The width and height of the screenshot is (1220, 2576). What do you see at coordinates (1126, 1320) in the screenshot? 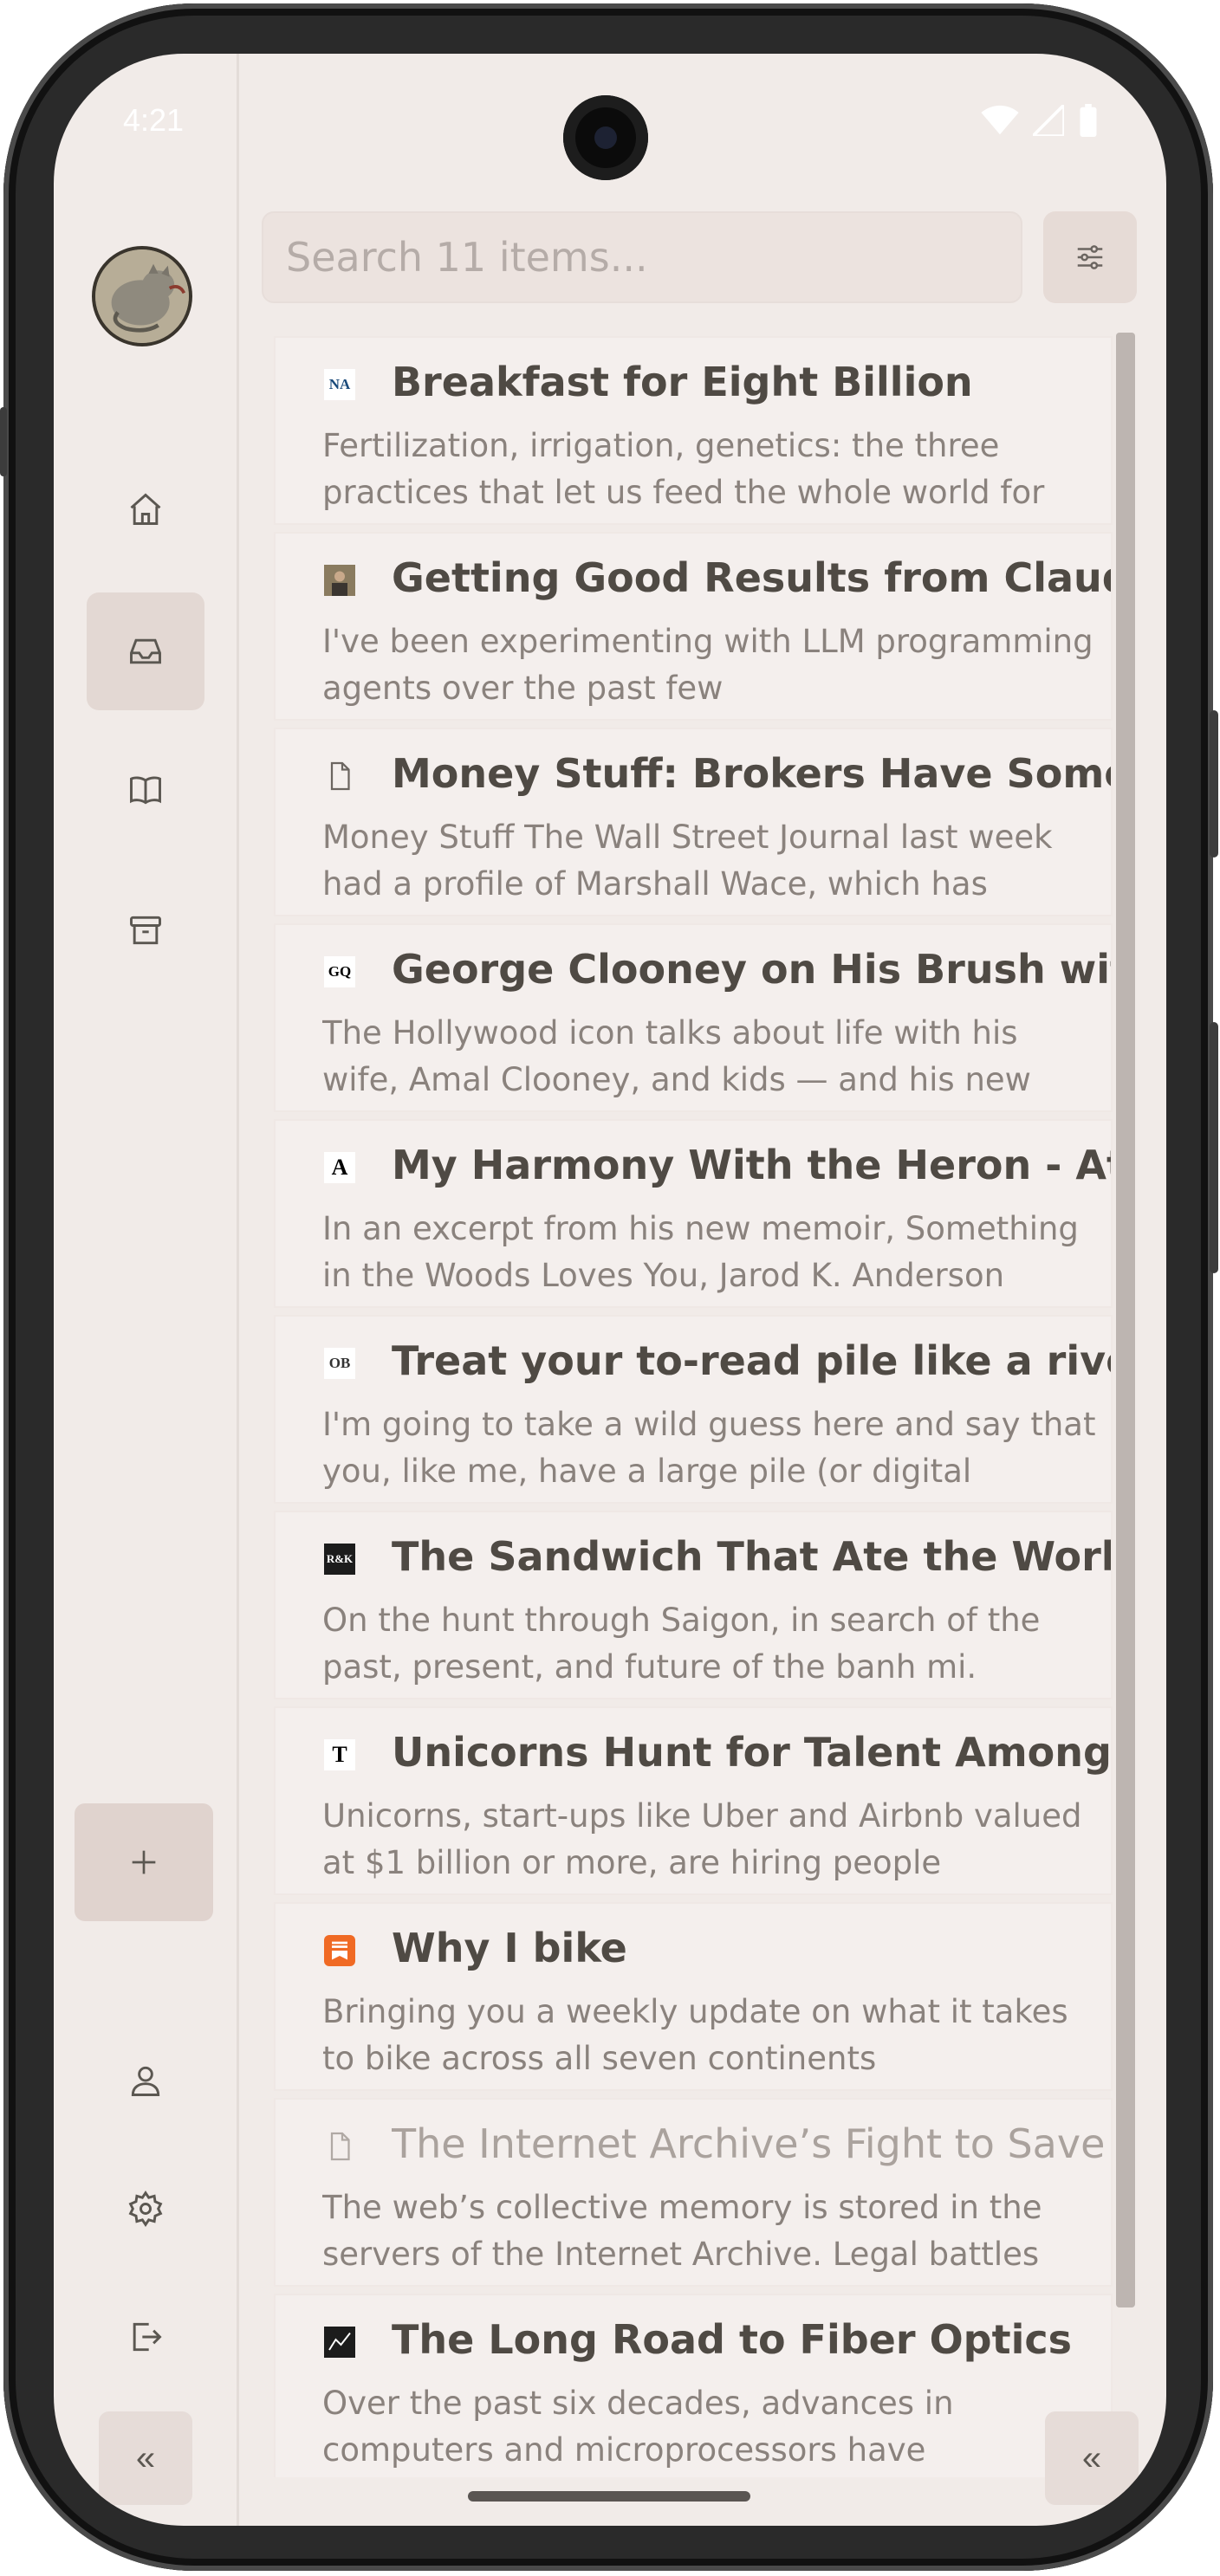
I see `scrollbar` at bounding box center [1126, 1320].